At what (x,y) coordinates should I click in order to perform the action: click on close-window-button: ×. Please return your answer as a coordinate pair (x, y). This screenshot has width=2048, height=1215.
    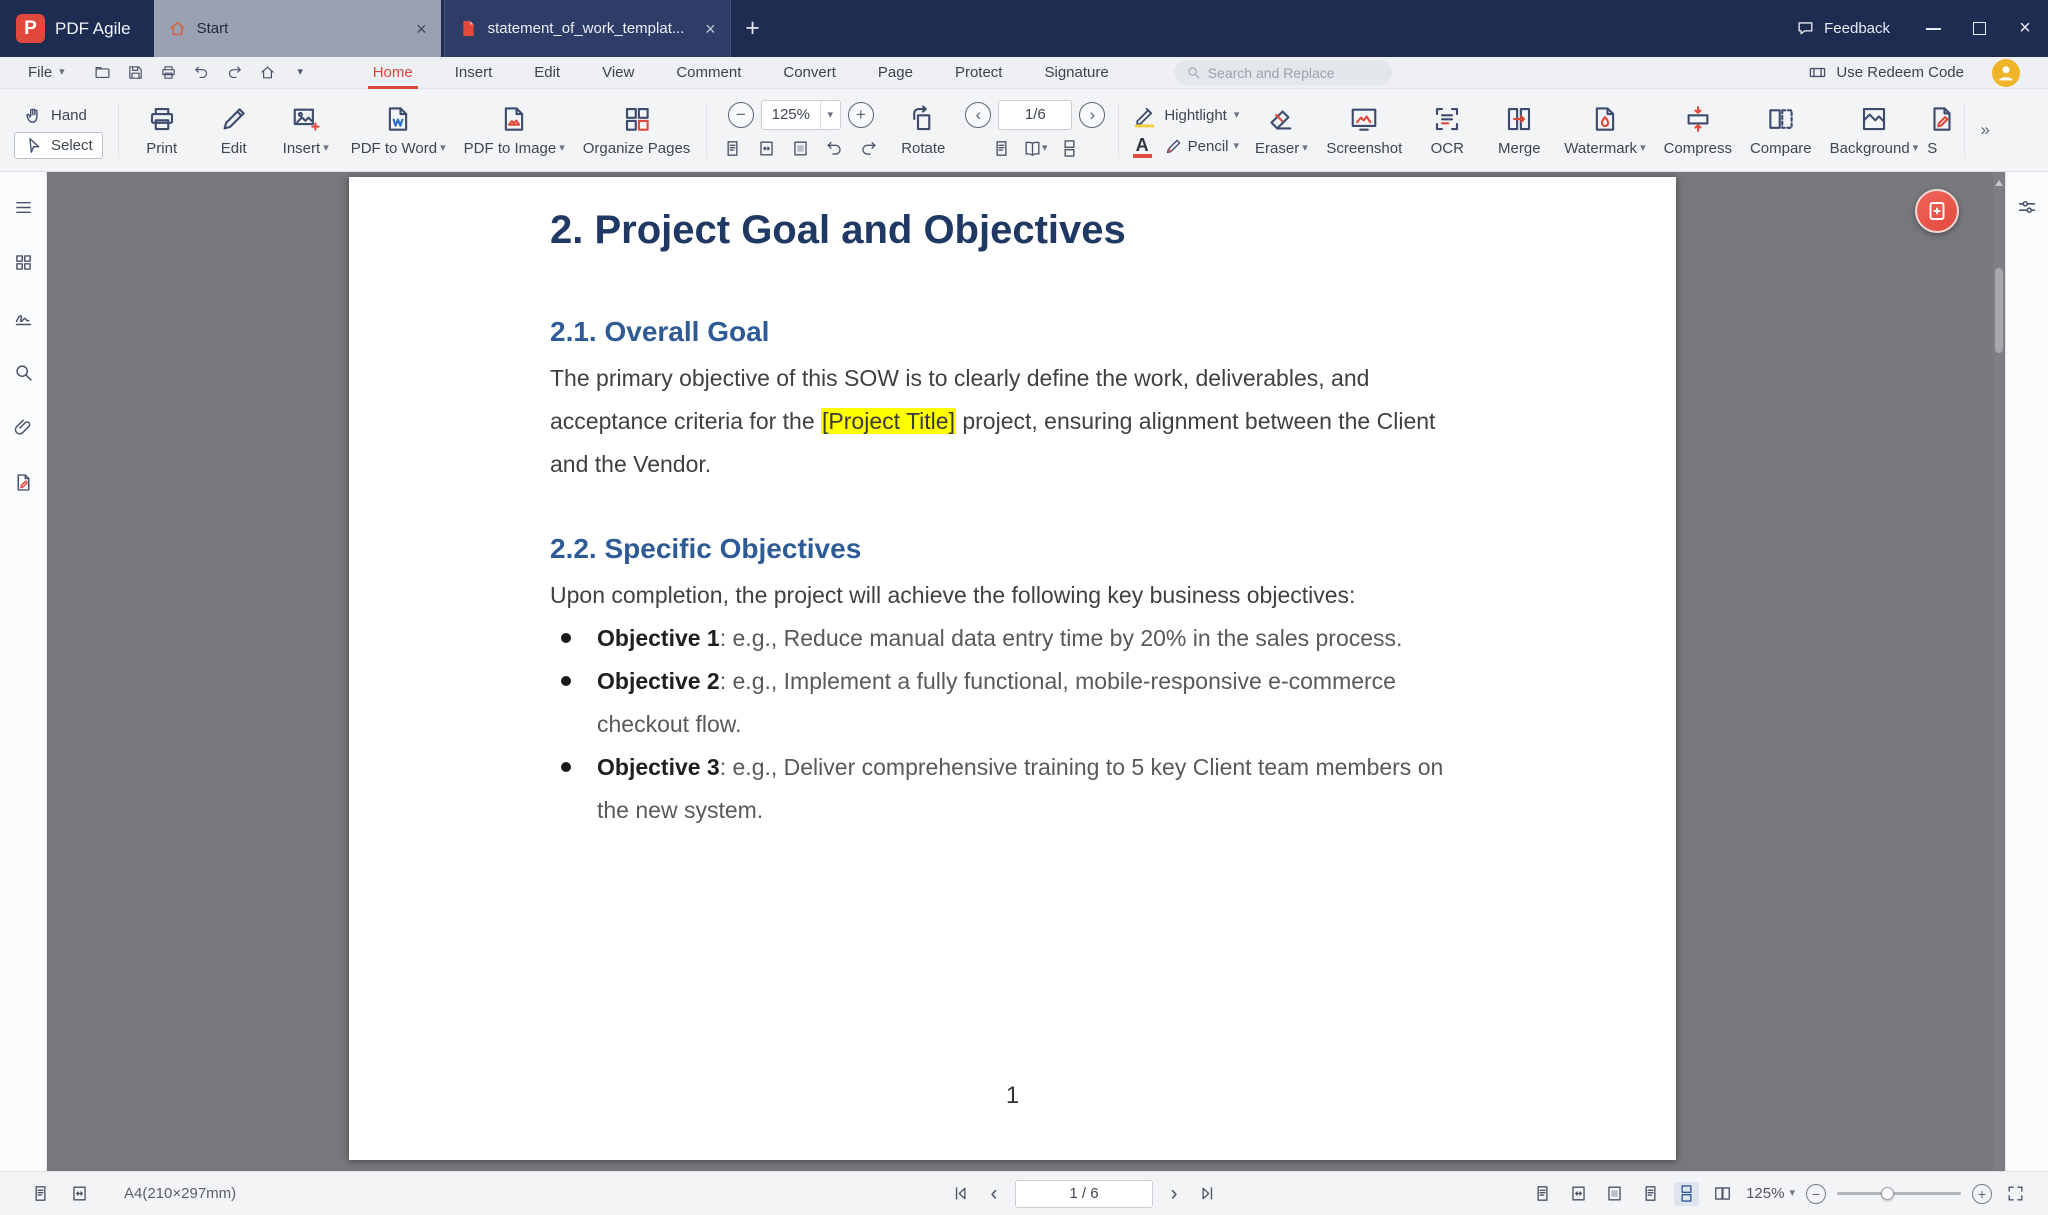
    Looking at the image, I should click on (2025, 28).